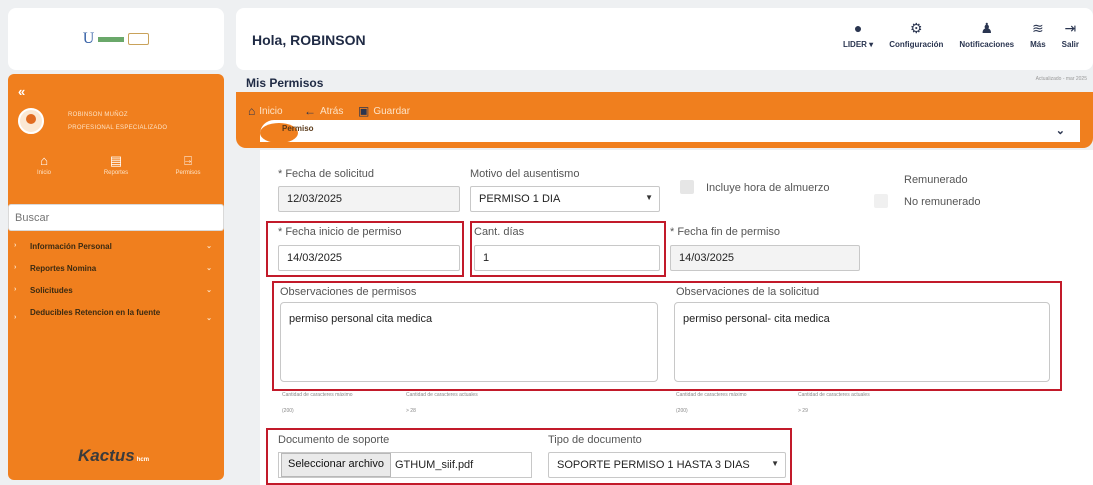  I want to click on sidebar-search-input, so click(116, 217).